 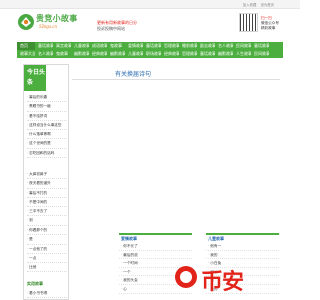 I want to click on nav-item: 寓言故事, so click(x=62, y=46).